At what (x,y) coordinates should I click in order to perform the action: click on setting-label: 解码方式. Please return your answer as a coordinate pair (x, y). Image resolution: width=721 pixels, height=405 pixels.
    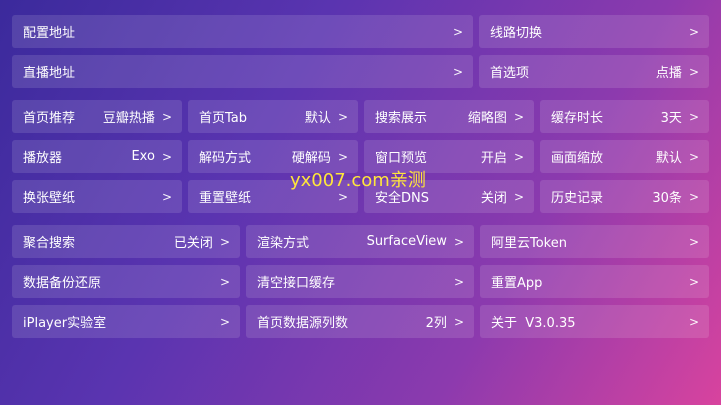
    Looking at the image, I should click on (225, 158).